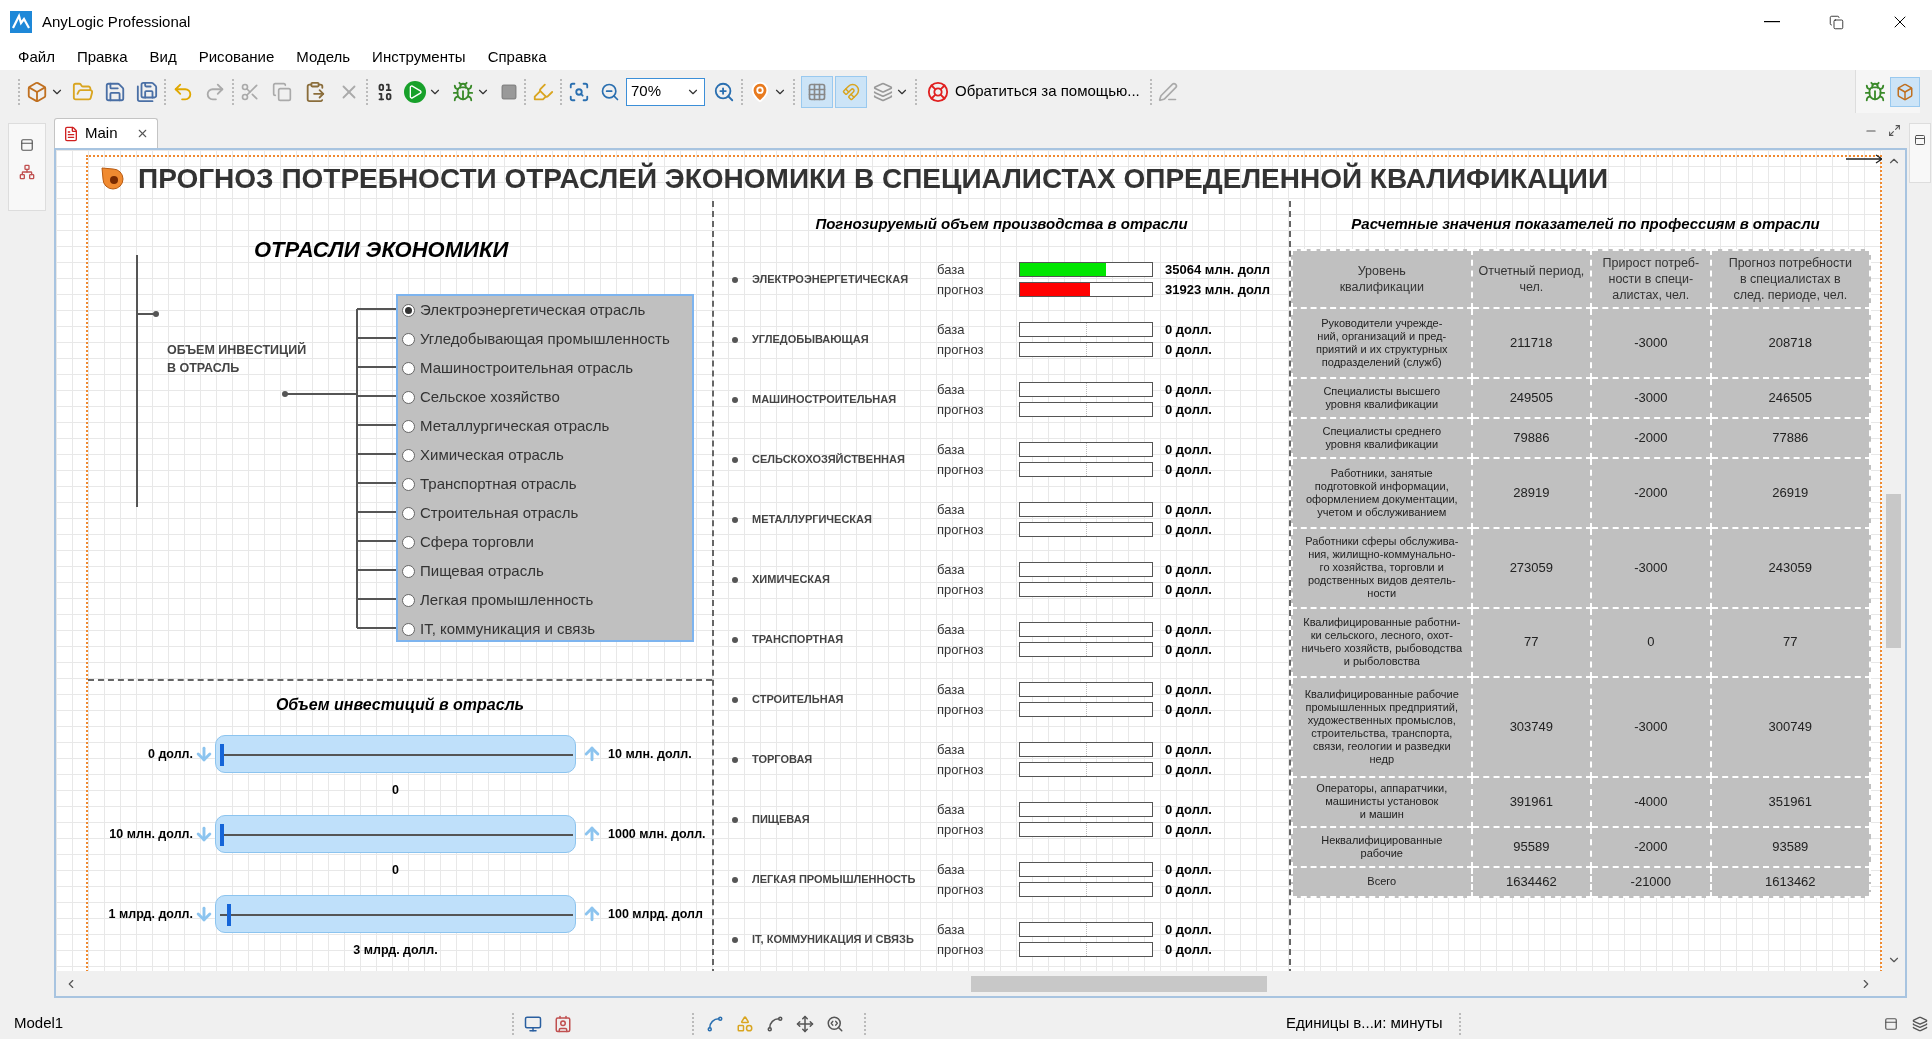 This screenshot has width=1932, height=1039. What do you see at coordinates (545, 310) in the screenshot?
I see `radio-option: Электроэнергетическая отрасль` at bounding box center [545, 310].